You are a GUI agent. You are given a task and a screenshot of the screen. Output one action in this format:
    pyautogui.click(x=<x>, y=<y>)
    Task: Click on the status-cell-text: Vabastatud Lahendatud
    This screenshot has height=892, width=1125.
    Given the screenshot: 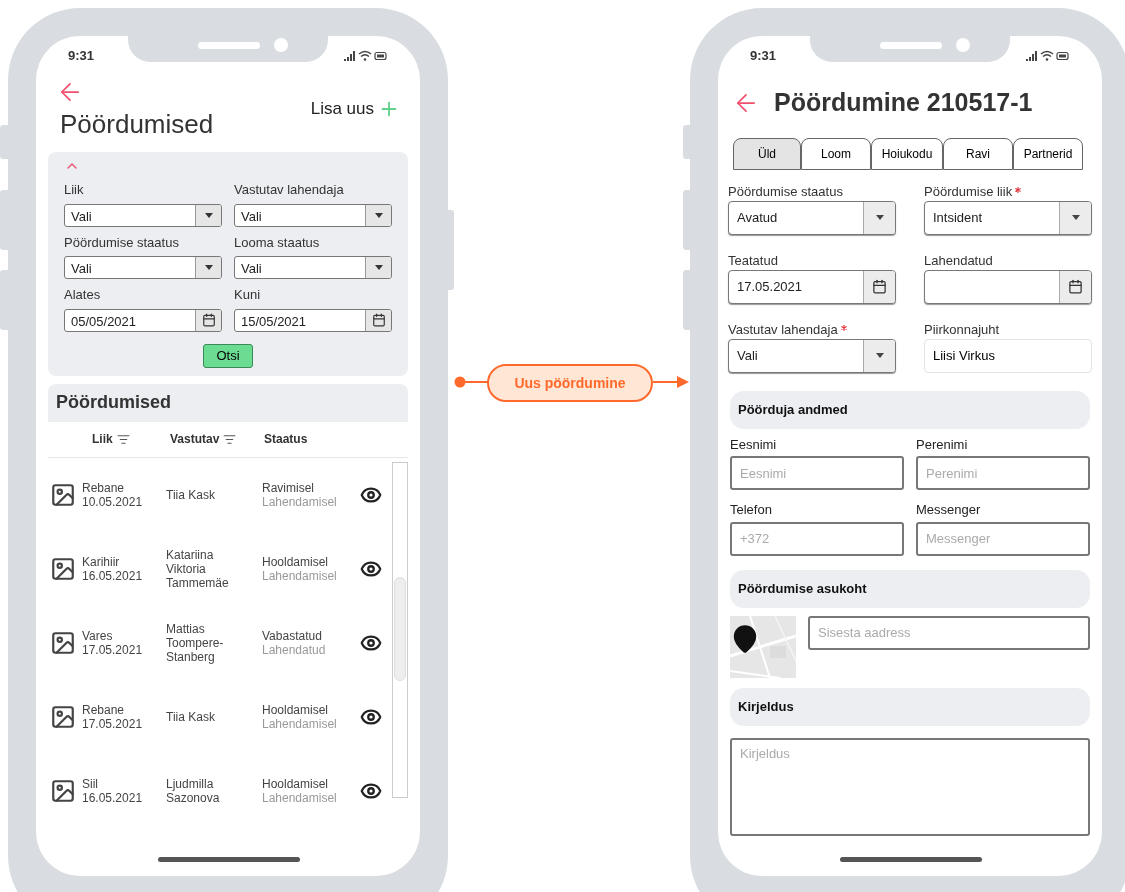 What is the action you would take?
    pyautogui.click(x=294, y=642)
    